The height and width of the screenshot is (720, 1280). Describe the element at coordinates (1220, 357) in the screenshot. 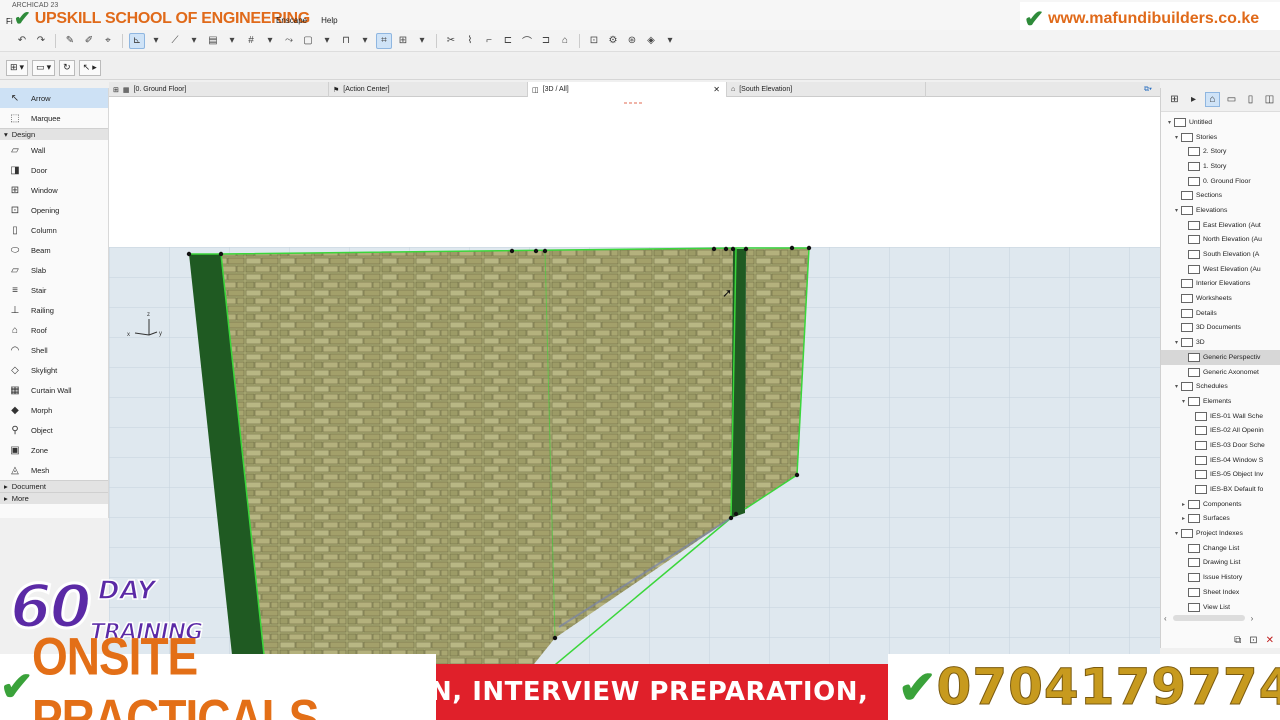

I see `tree-item: Generic Perspectiv` at that location.